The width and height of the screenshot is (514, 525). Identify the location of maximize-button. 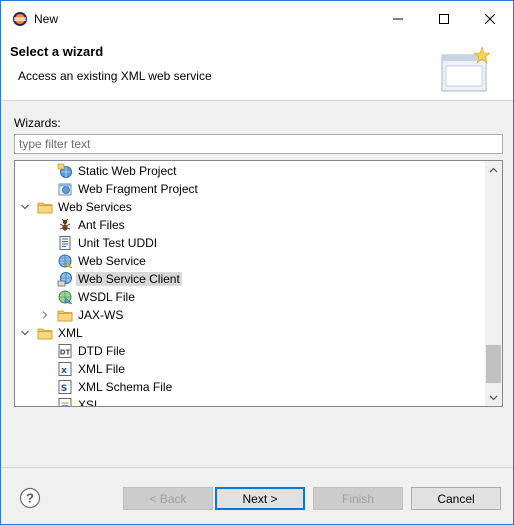
(444, 19).